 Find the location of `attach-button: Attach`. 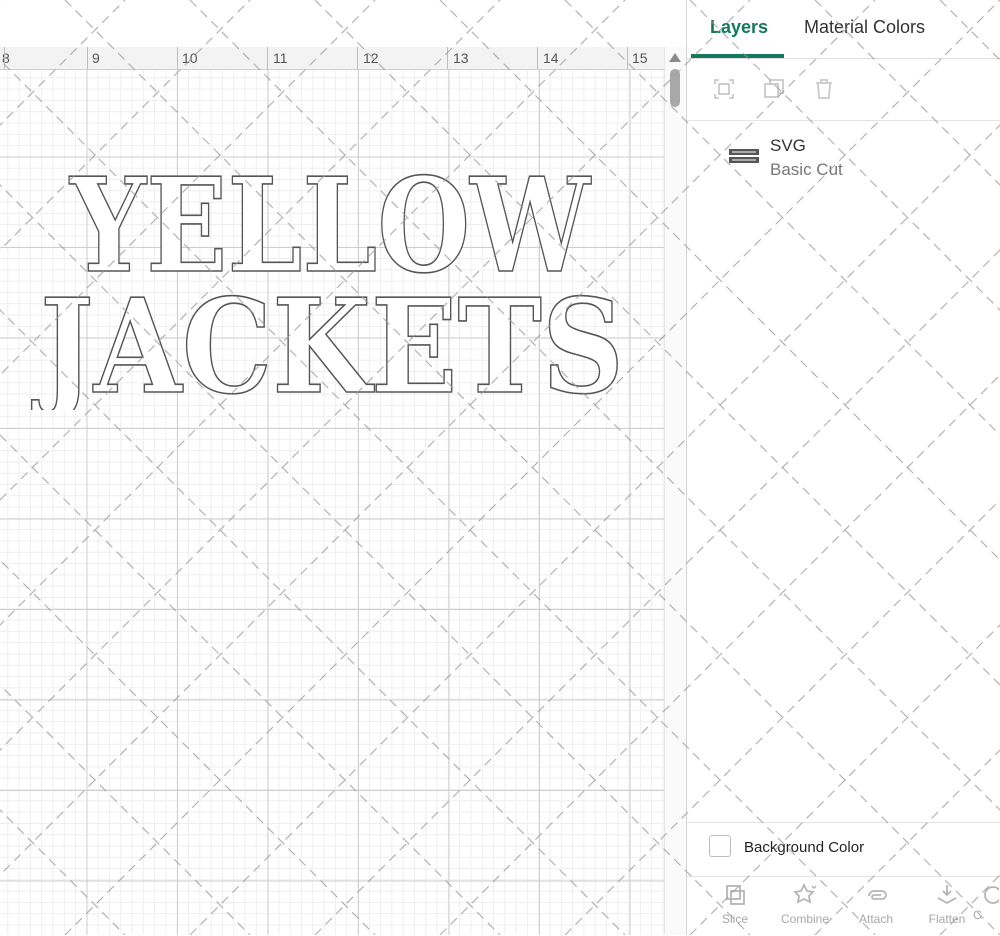

attach-button: Attach is located at coordinates (876, 904).